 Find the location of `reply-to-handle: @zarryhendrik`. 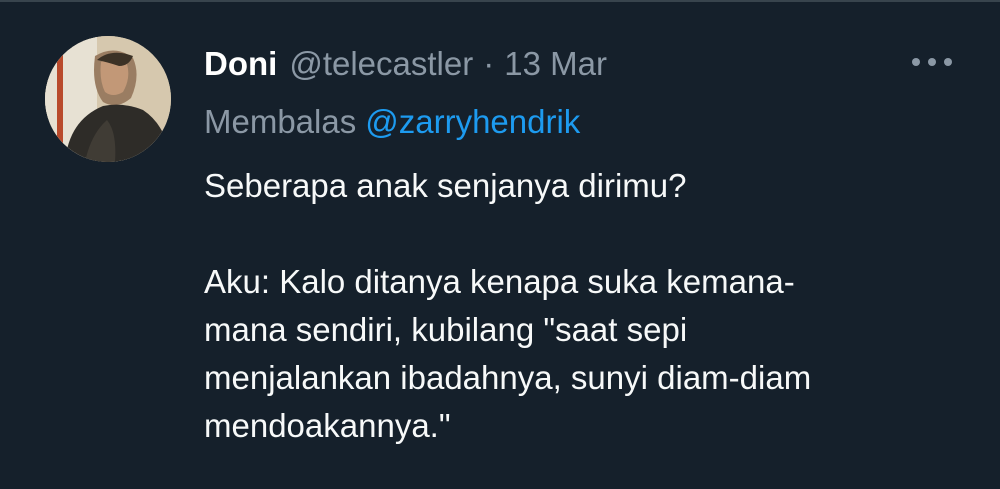

reply-to-handle: @zarryhendrik is located at coordinates (472, 122).